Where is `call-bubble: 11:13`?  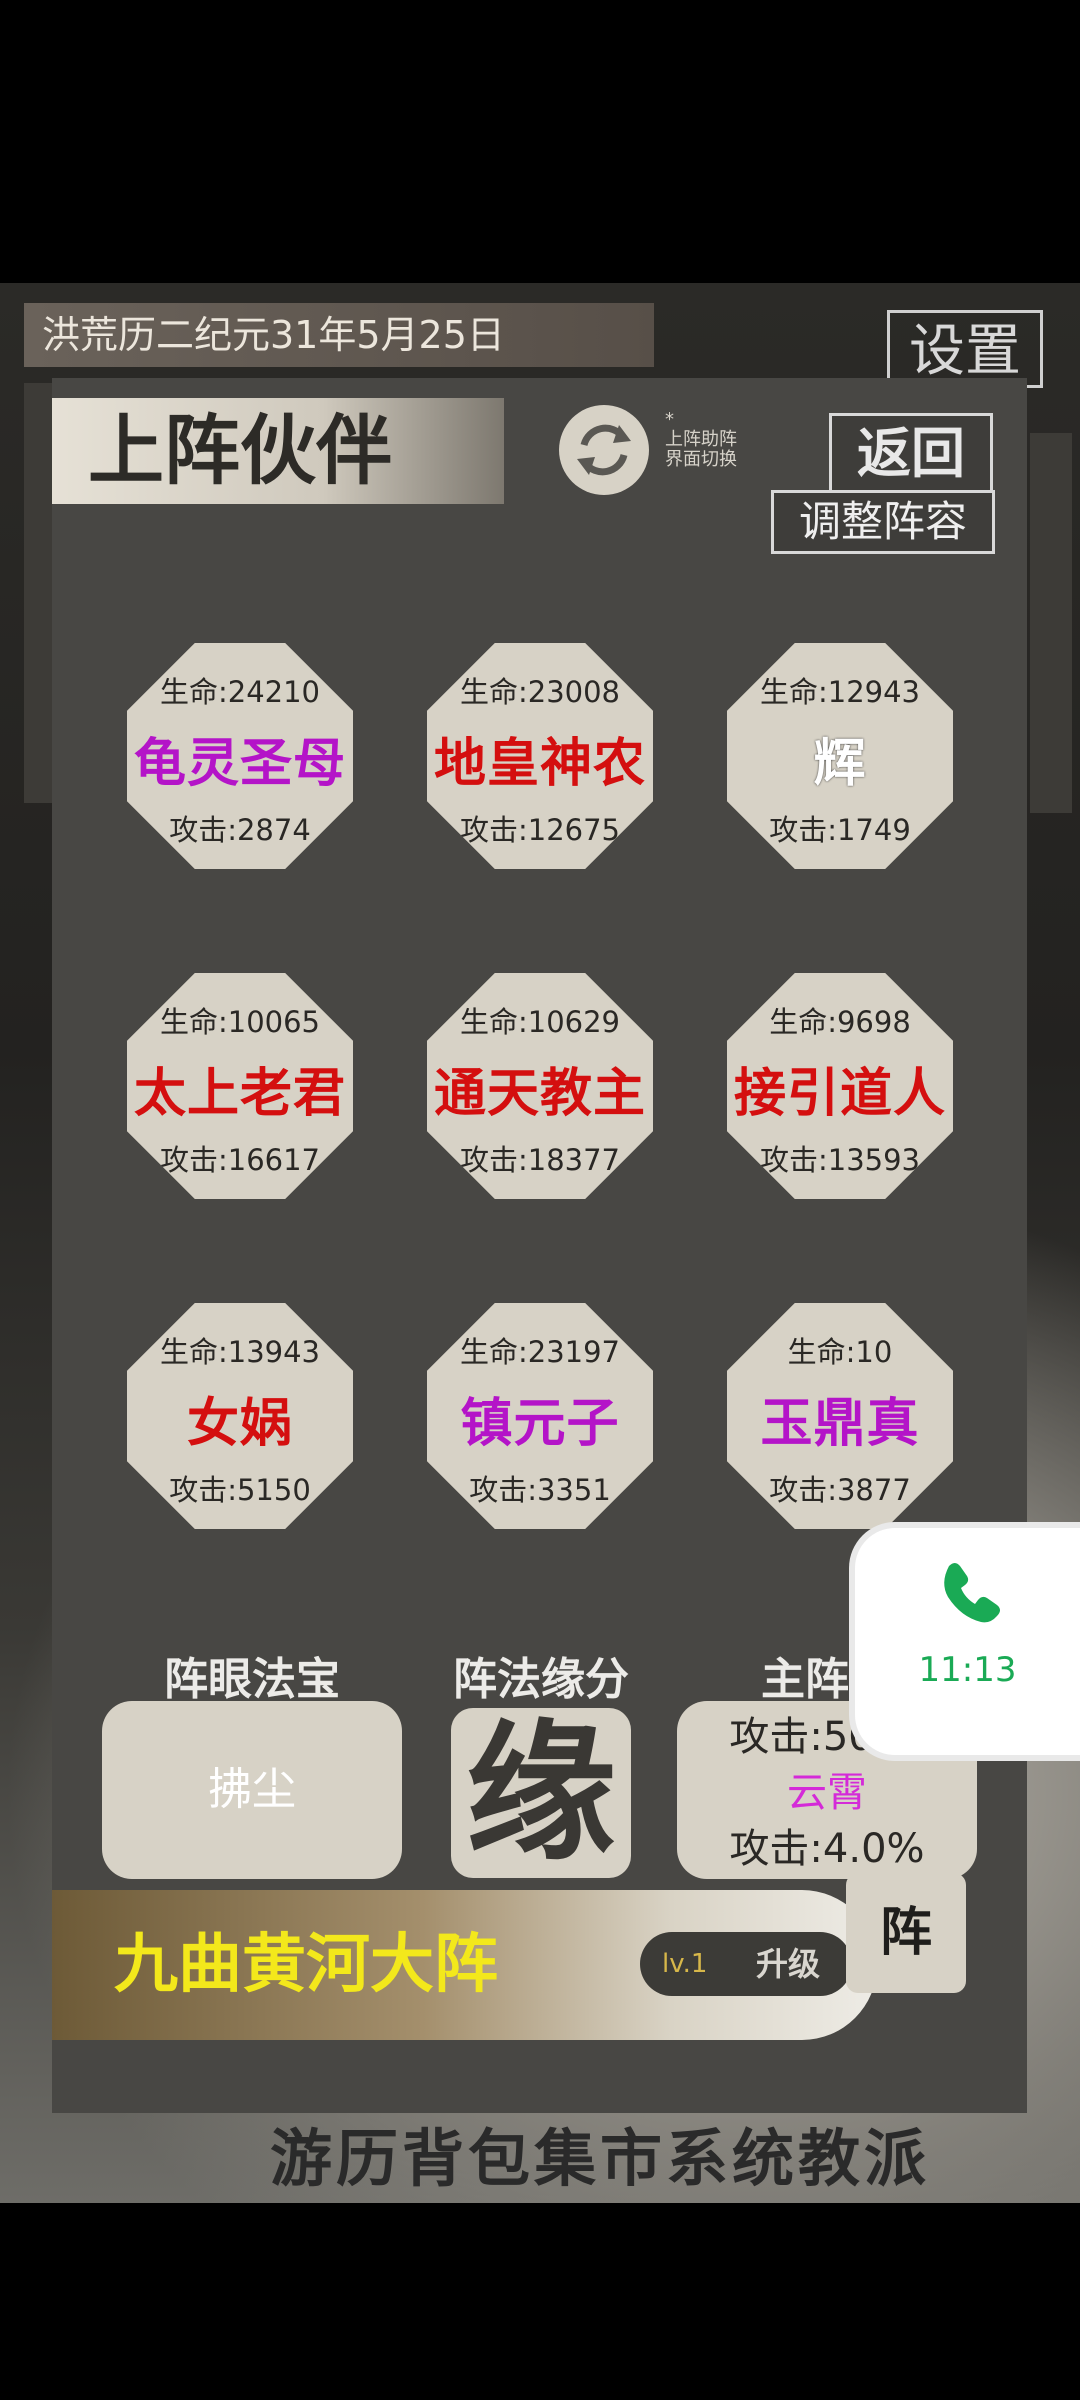 call-bubble: 11:13 is located at coordinates (967, 1641).